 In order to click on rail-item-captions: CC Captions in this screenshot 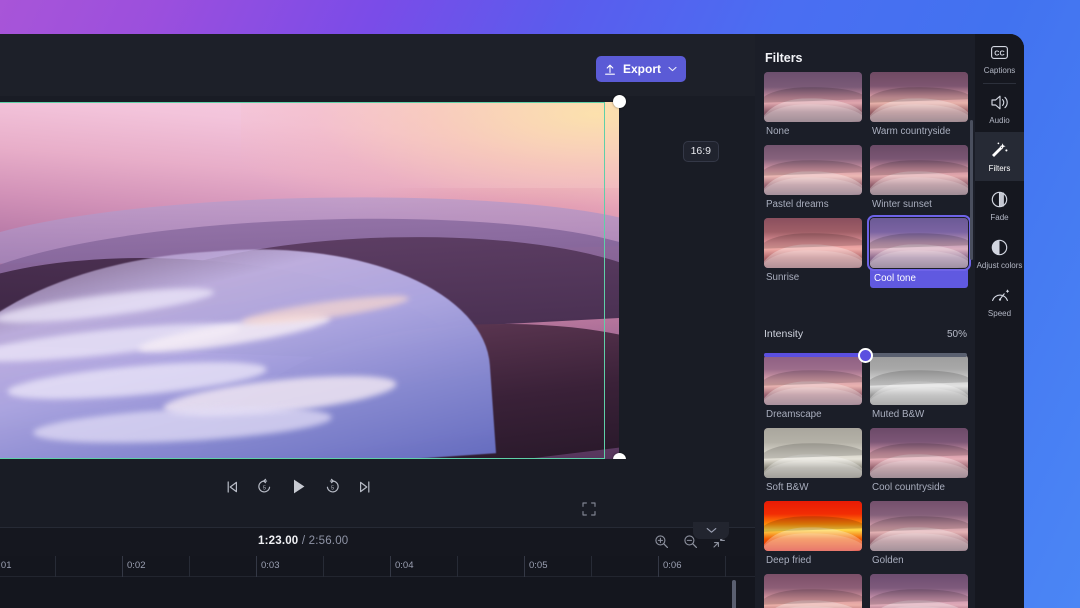, I will do `click(999, 58)`.